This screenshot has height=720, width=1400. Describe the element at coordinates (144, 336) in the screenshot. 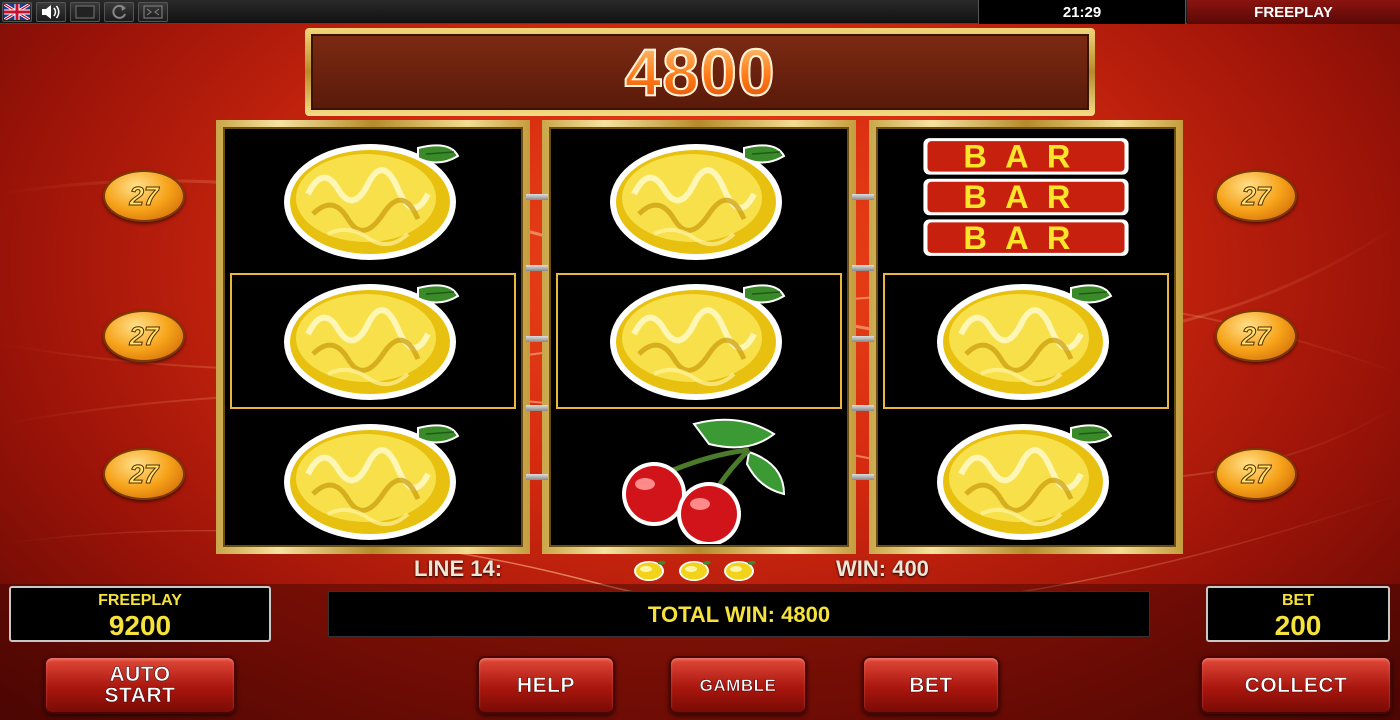

I see `line-badge-left-2: 27` at that location.